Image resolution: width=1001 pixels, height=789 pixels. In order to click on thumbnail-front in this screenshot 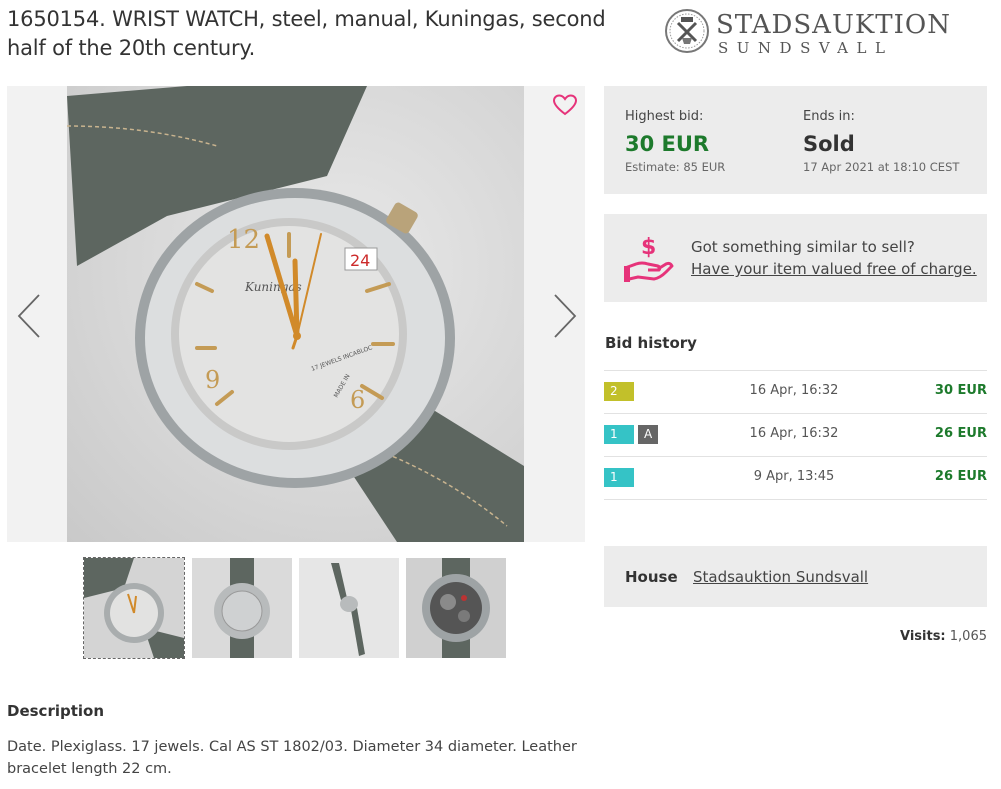, I will do `click(134, 608)`.